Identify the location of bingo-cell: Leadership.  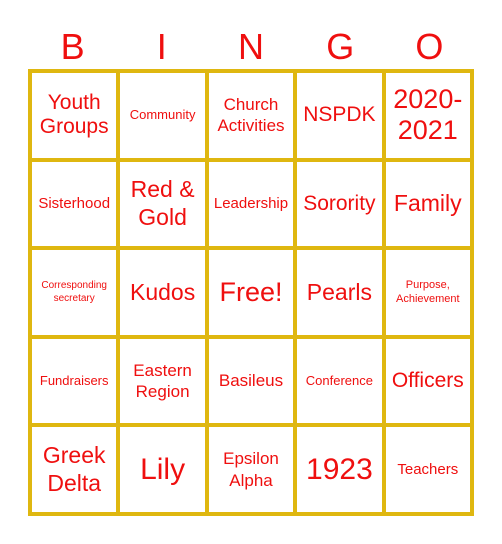
(251, 204).